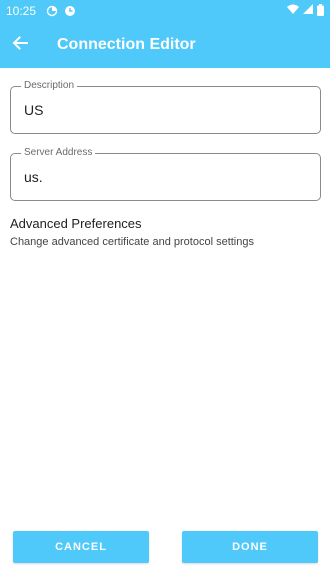 Image resolution: width=330 pixels, height=580 pixels. I want to click on app-notification-icon, so click(70, 11).